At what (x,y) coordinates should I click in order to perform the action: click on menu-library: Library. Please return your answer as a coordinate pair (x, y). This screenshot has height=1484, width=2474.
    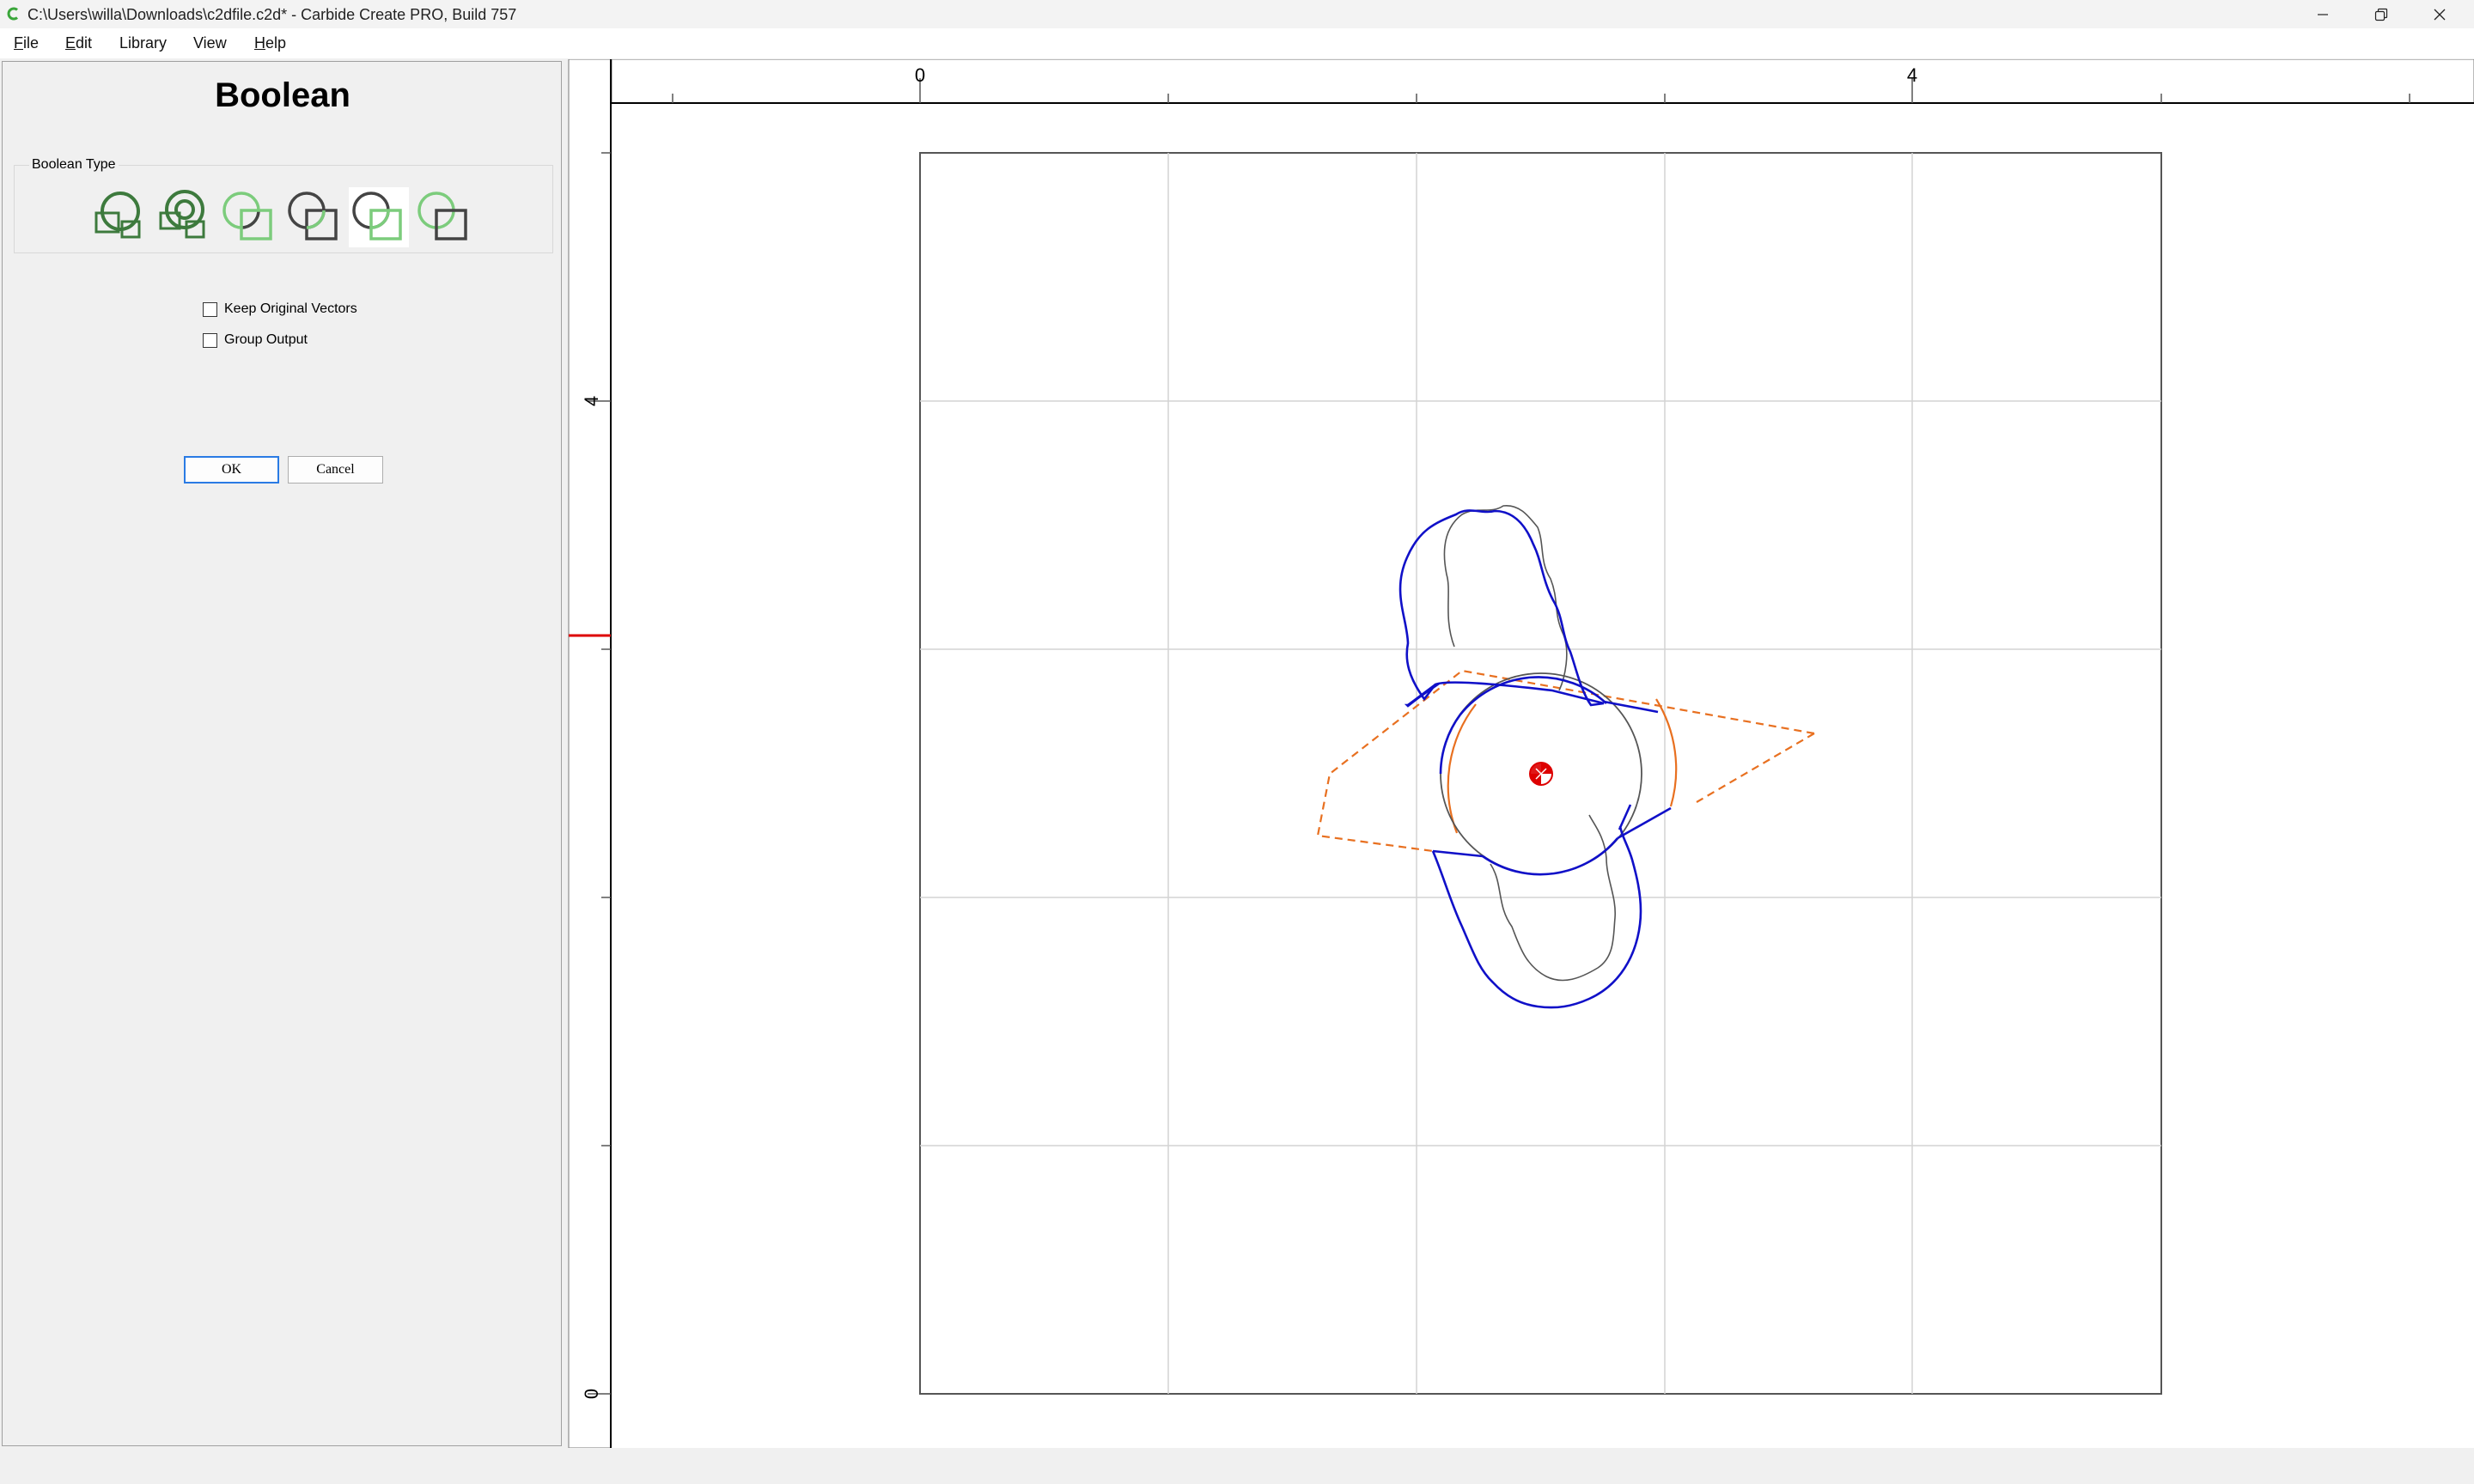
    Looking at the image, I should click on (143, 42).